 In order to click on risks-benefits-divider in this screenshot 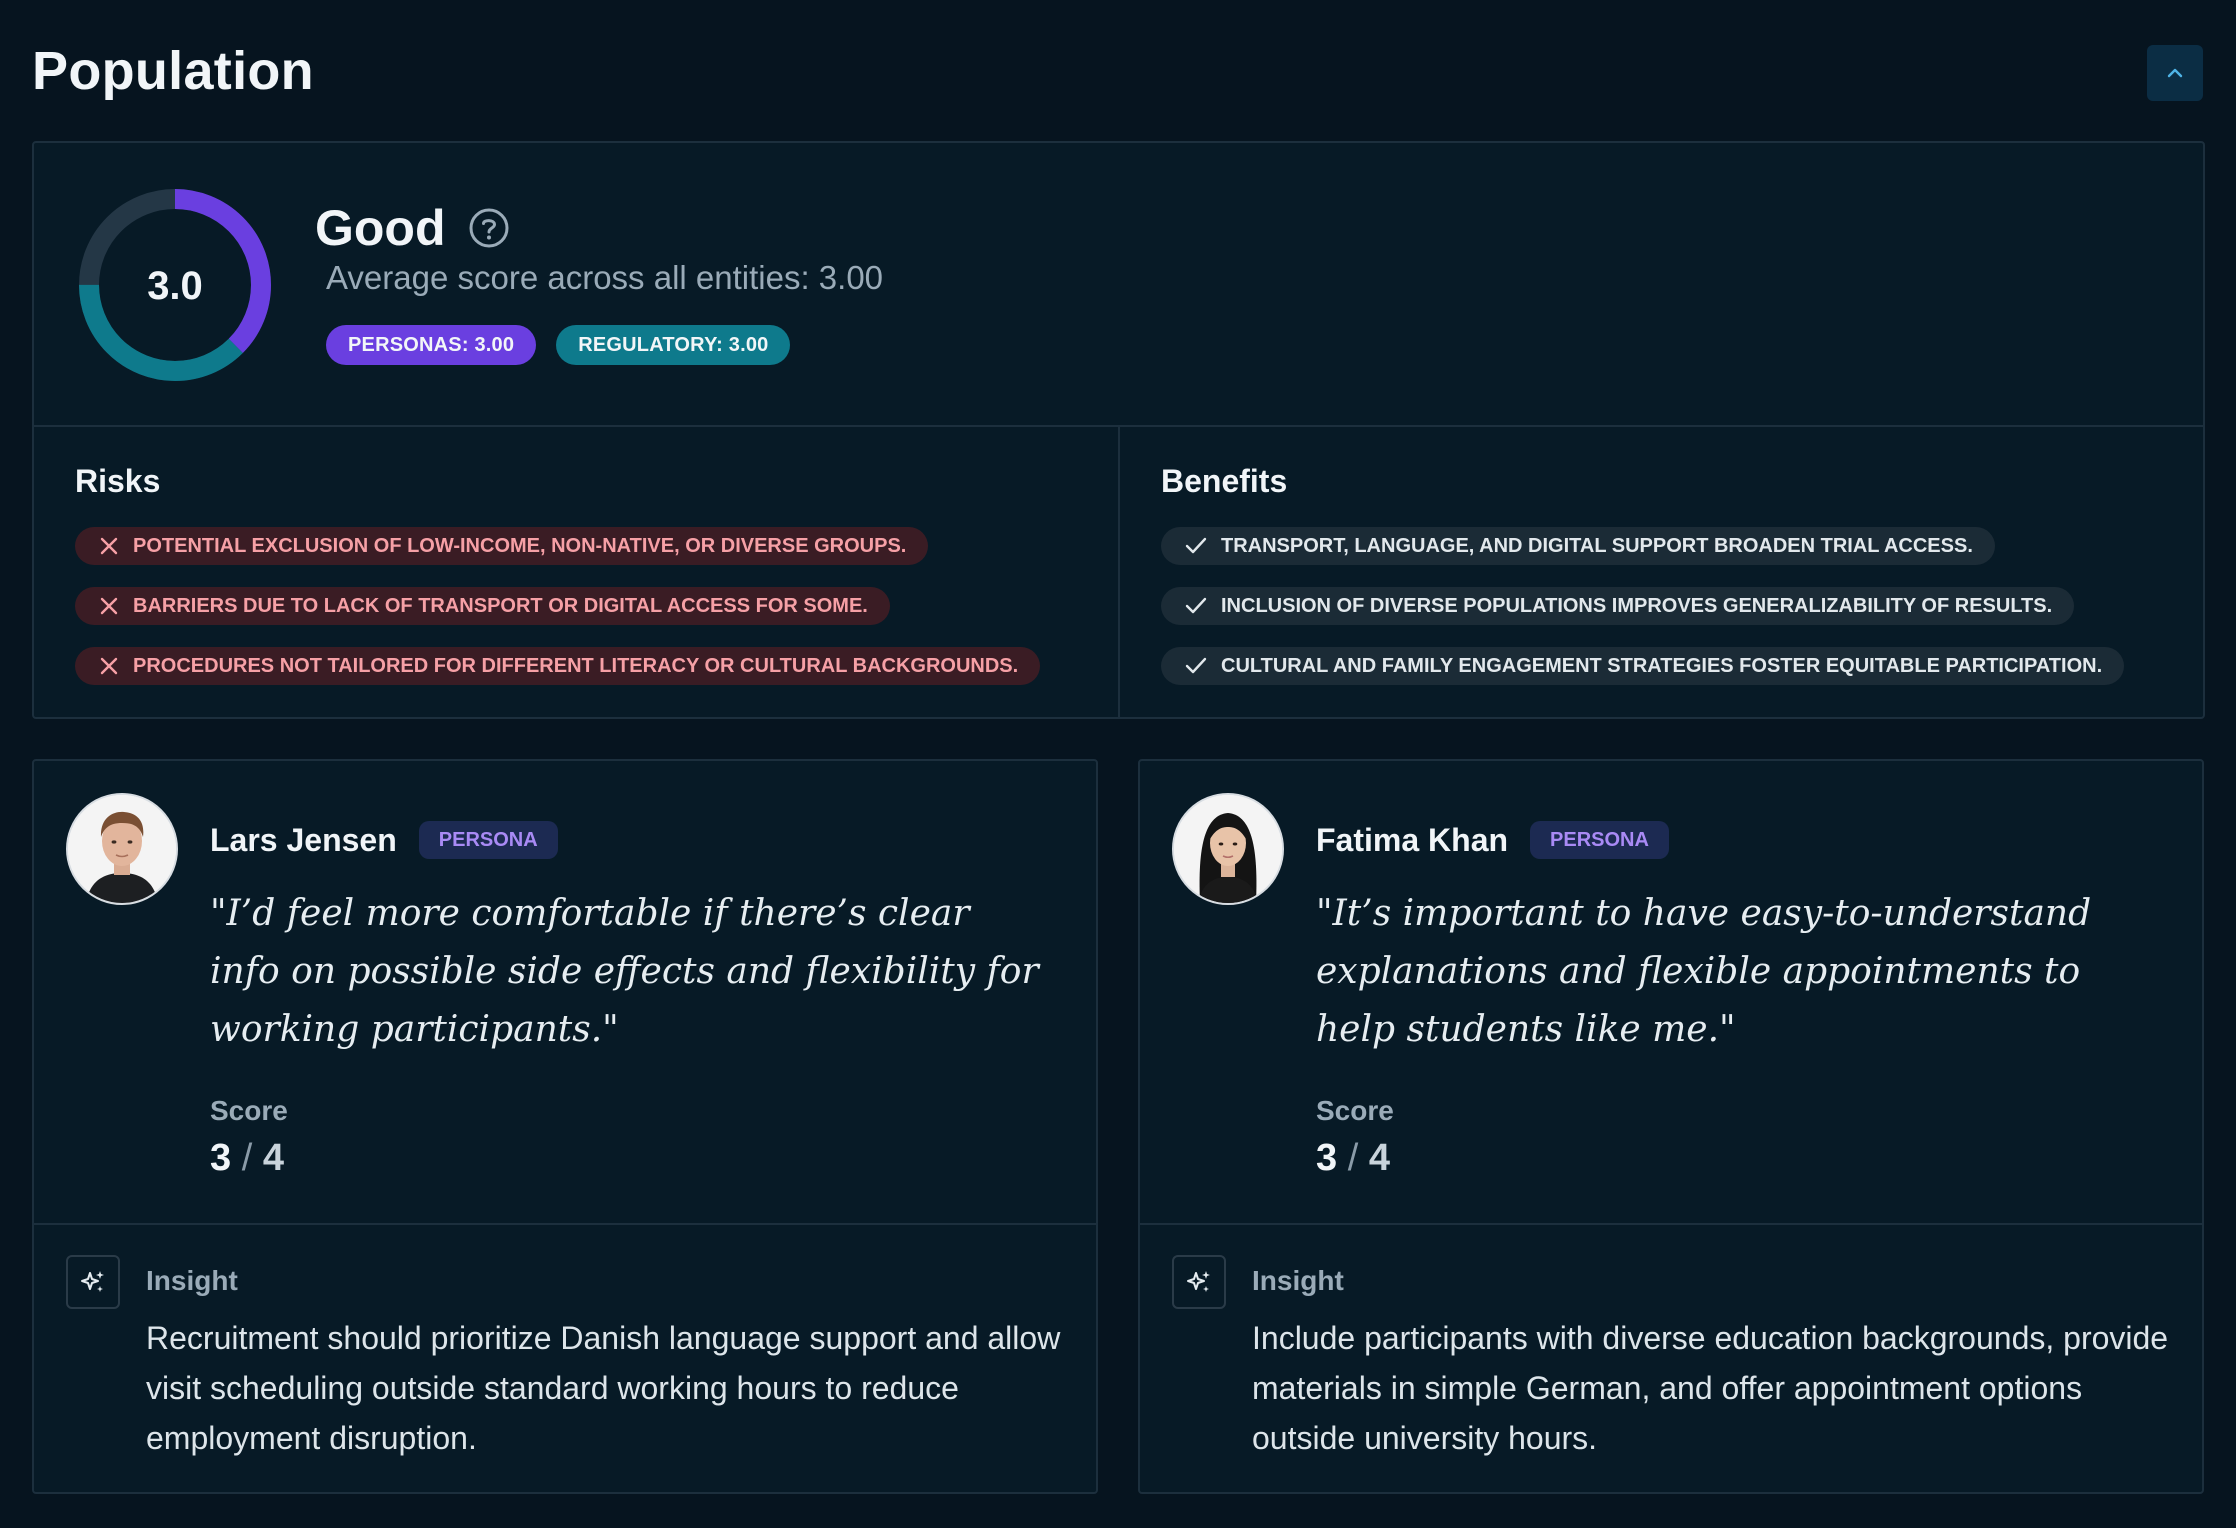, I will do `click(1119, 572)`.